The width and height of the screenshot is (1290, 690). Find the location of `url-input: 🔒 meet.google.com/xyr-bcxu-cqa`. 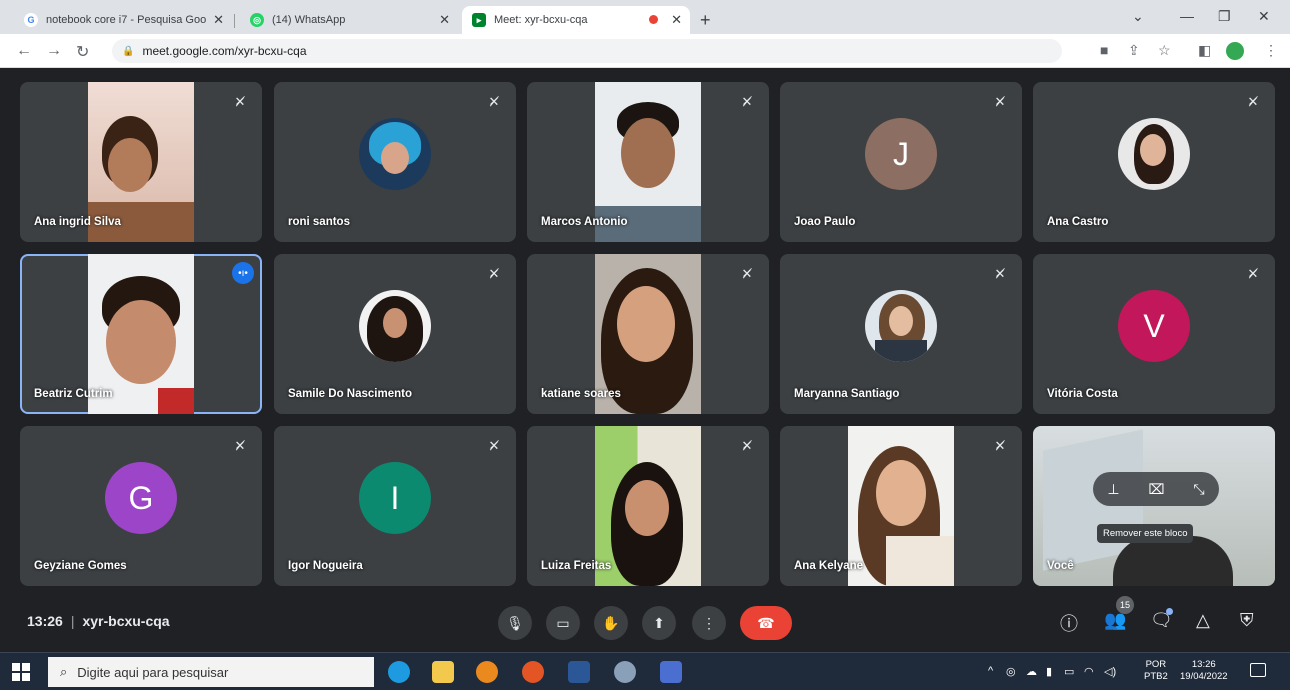

url-input: 🔒 meet.google.com/xyr-bcxu-cqa is located at coordinates (587, 51).